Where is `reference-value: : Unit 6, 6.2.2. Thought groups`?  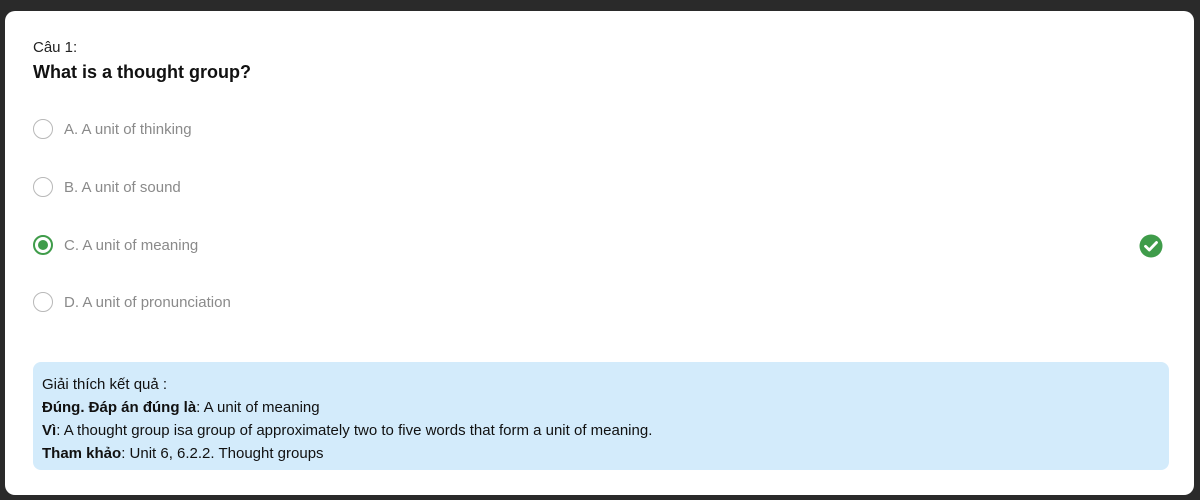
reference-value: : Unit 6, 6.2.2. Thought groups is located at coordinates (222, 453).